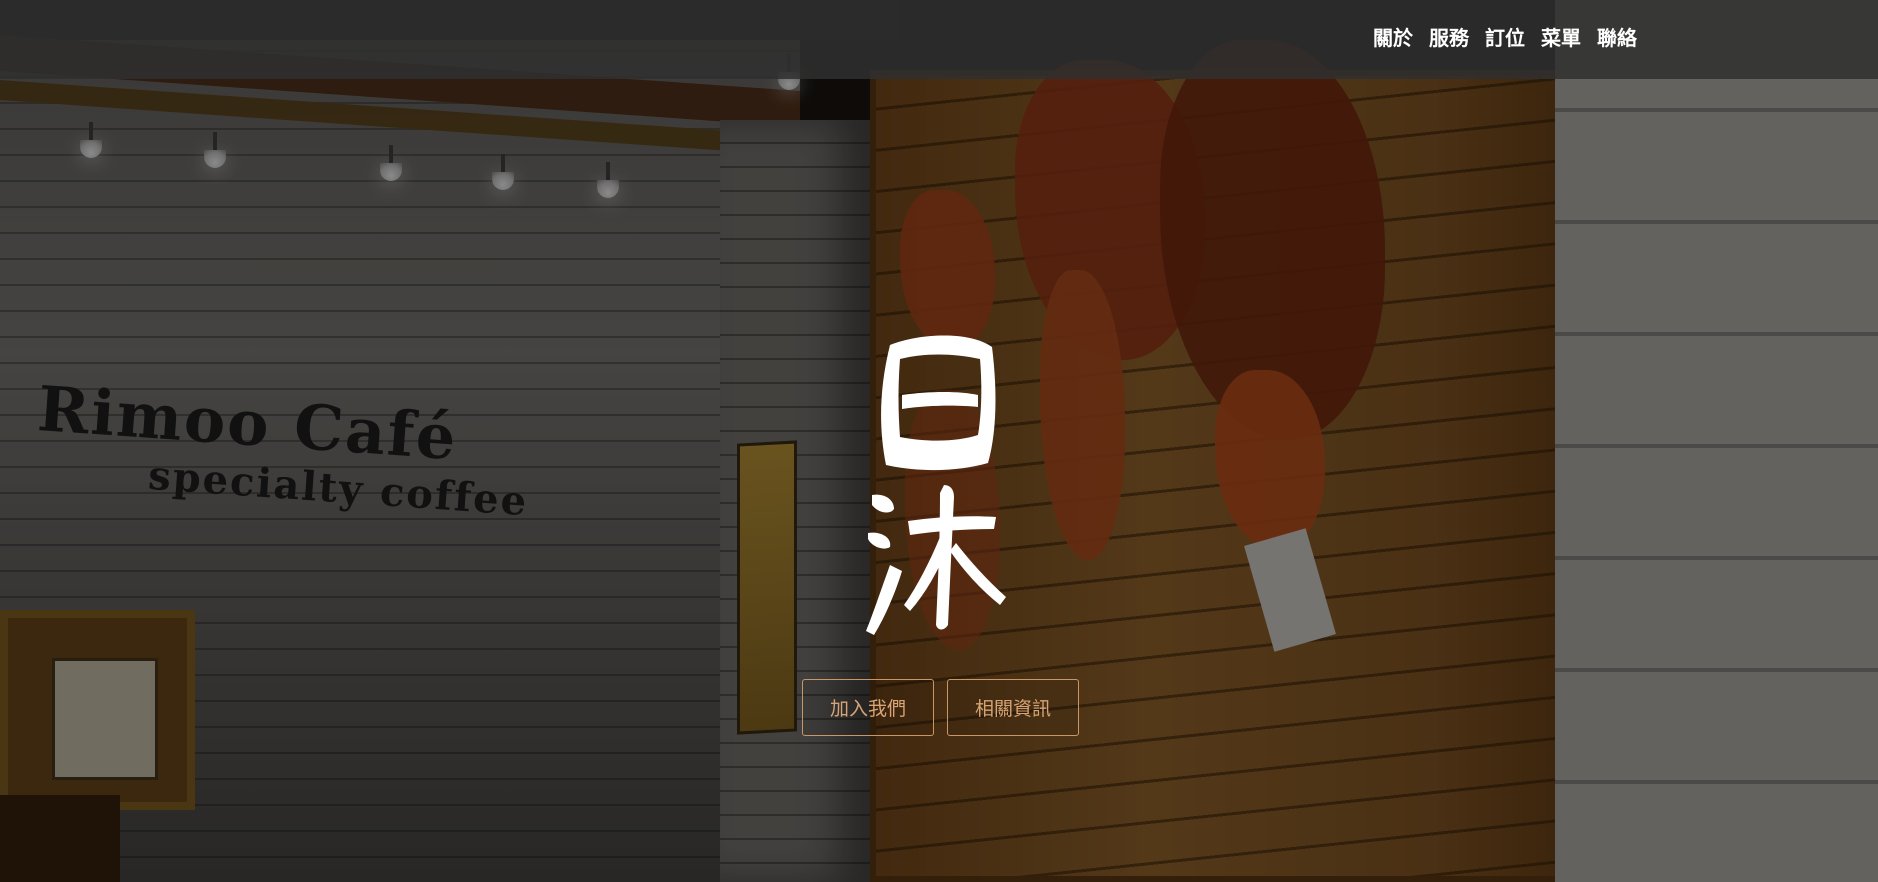 This screenshot has height=882, width=1878. What do you see at coordinates (1561, 36) in the screenshot?
I see `nav-link-menu: 菜單` at bounding box center [1561, 36].